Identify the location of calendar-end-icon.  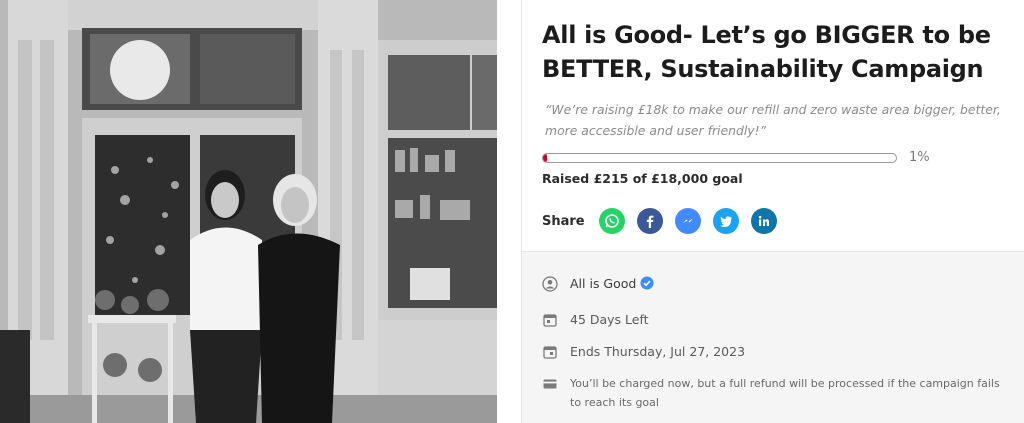
(550, 352).